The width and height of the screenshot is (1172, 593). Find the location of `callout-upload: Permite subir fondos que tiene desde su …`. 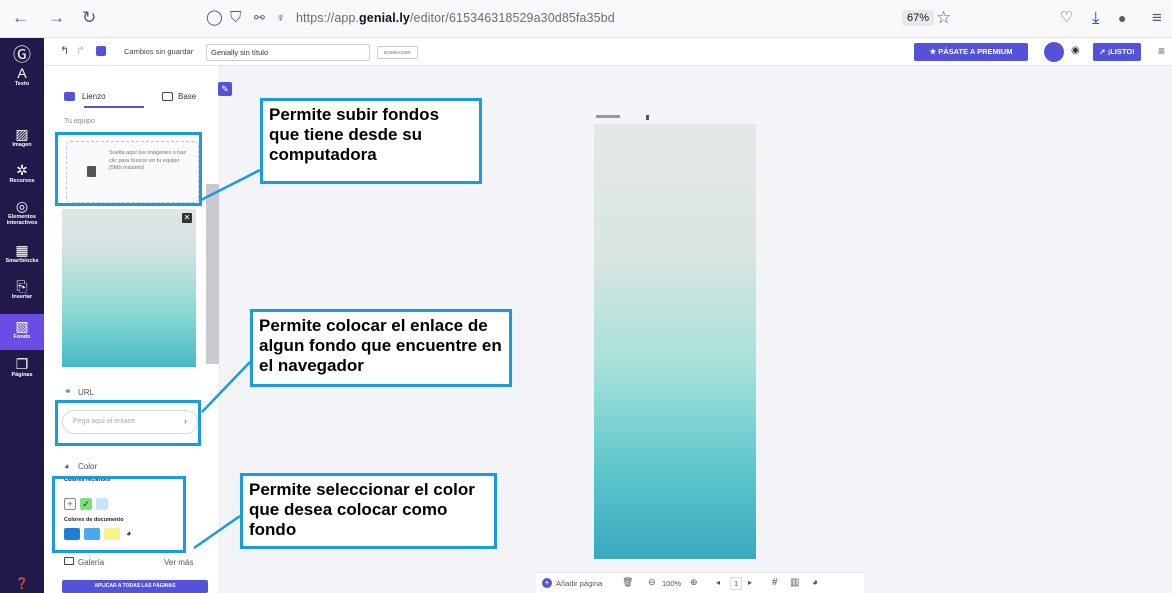

callout-upload: Permite subir fondos que tiene desde su … is located at coordinates (371, 141).